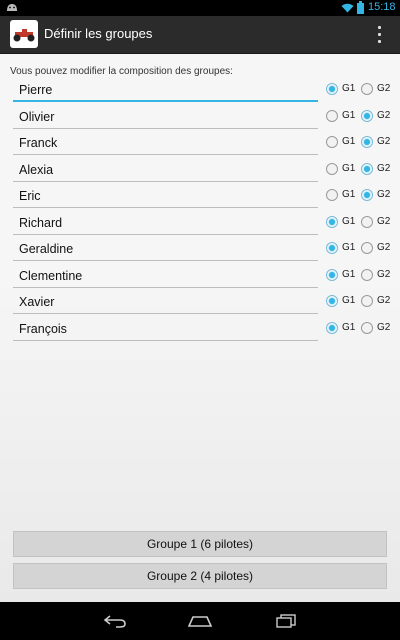 This screenshot has width=400, height=640. I want to click on pilot-row: Alexia G1 G2, so click(200, 171).